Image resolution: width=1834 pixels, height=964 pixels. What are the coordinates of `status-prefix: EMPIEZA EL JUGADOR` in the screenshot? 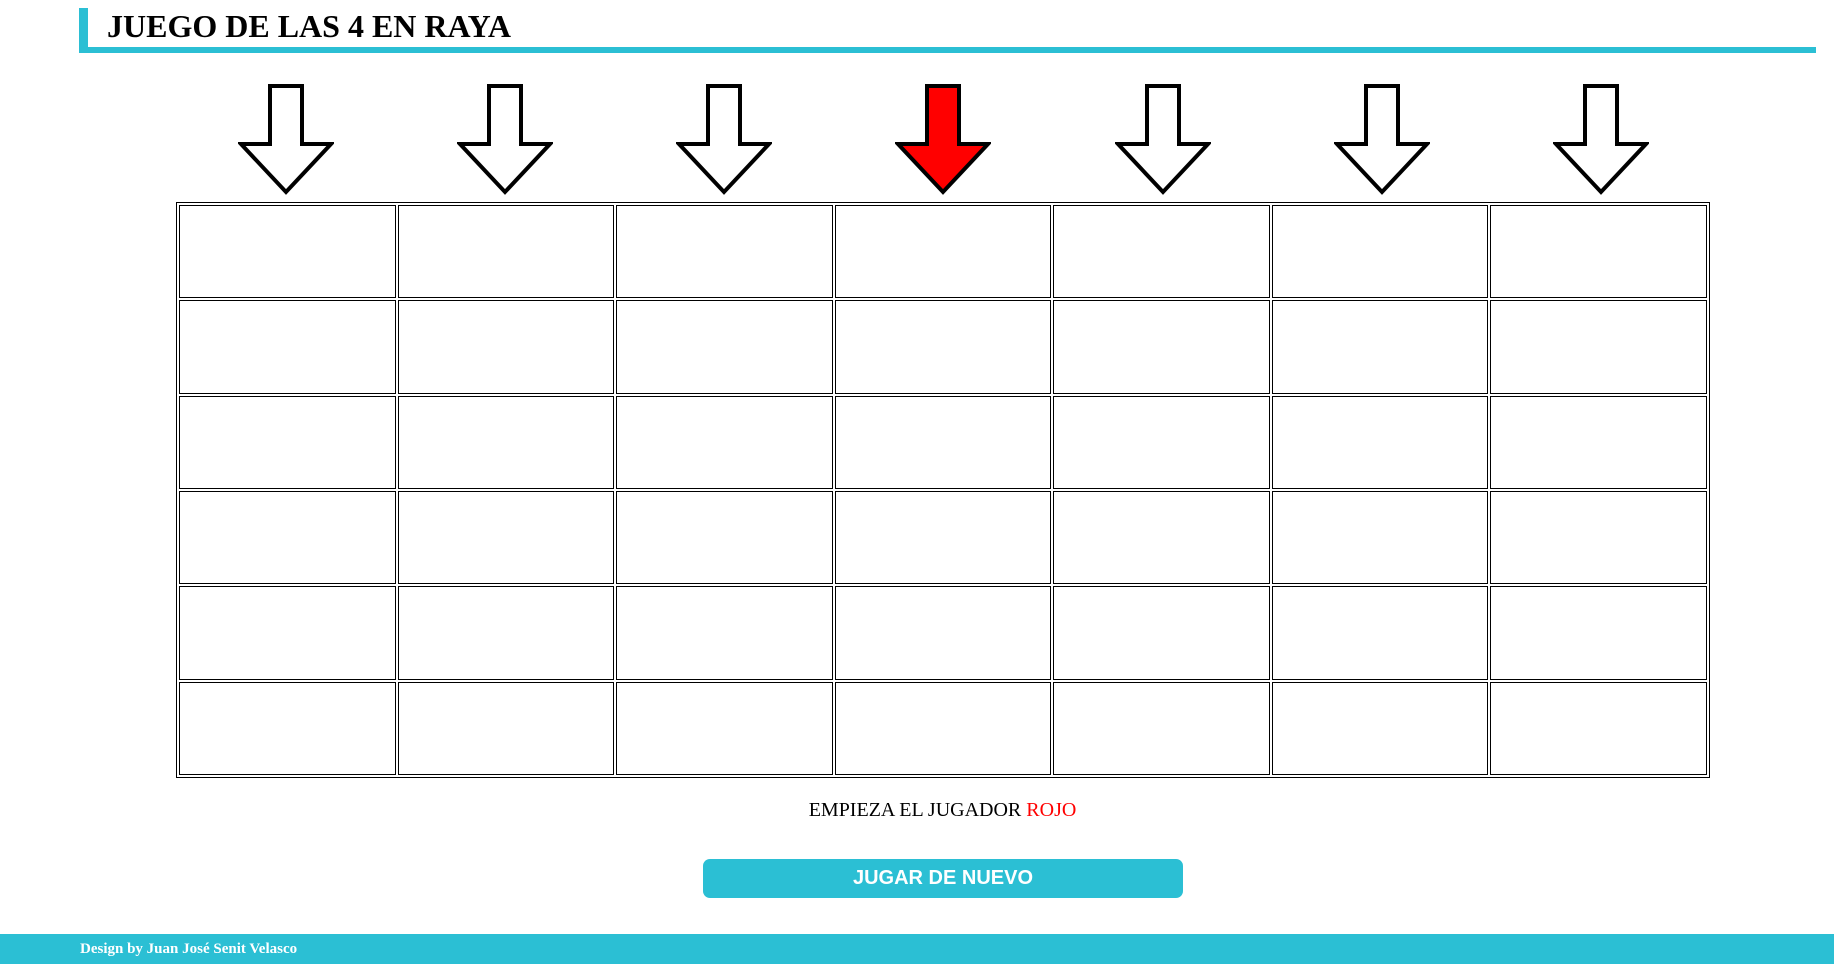 It's located at (917, 810).